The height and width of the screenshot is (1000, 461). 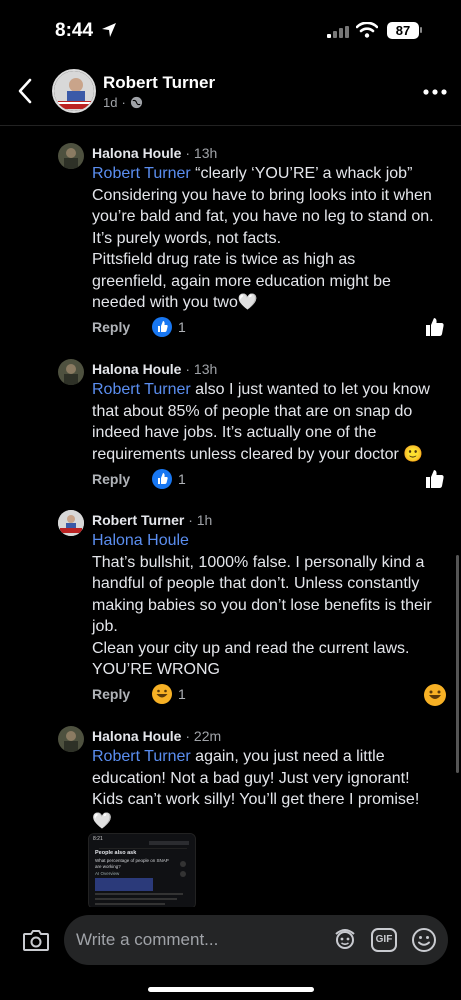 I want to click on more-icon, so click(x=435, y=92).